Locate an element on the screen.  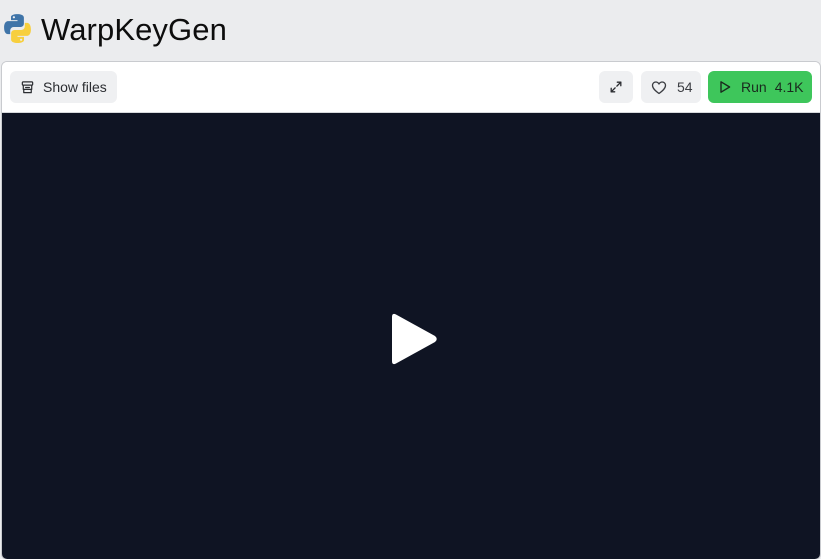
python-logo-icon is located at coordinates (17, 28).